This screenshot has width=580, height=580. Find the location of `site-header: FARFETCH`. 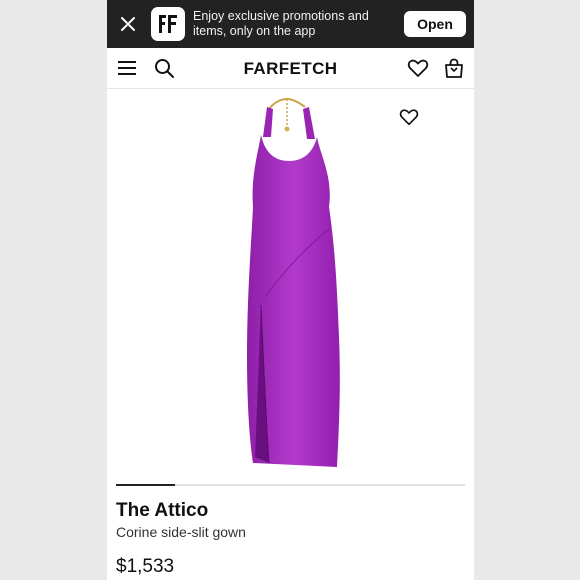

site-header: FARFETCH is located at coordinates (290, 68).